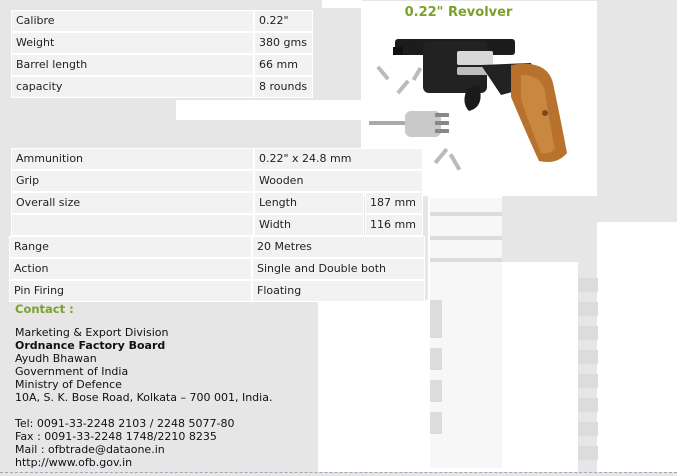  Describe the element at coordinates (309, 225) in the screenshot. I see `spec-sub-label-width: Width` at that location.